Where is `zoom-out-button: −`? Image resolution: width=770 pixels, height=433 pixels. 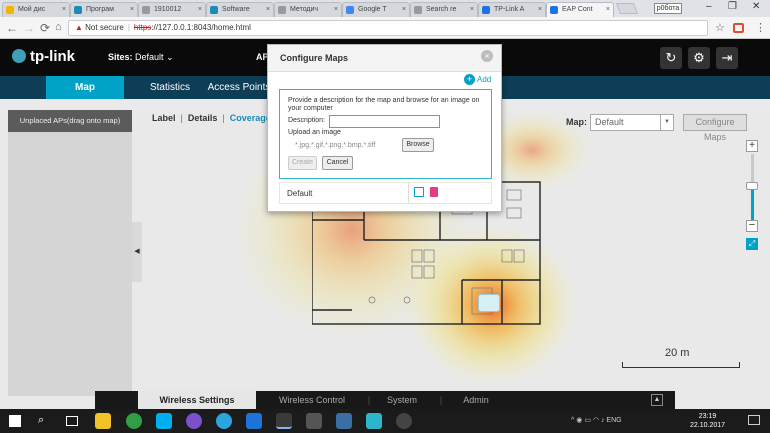
zoom-out-button: − is located at coordinates (752, 226).